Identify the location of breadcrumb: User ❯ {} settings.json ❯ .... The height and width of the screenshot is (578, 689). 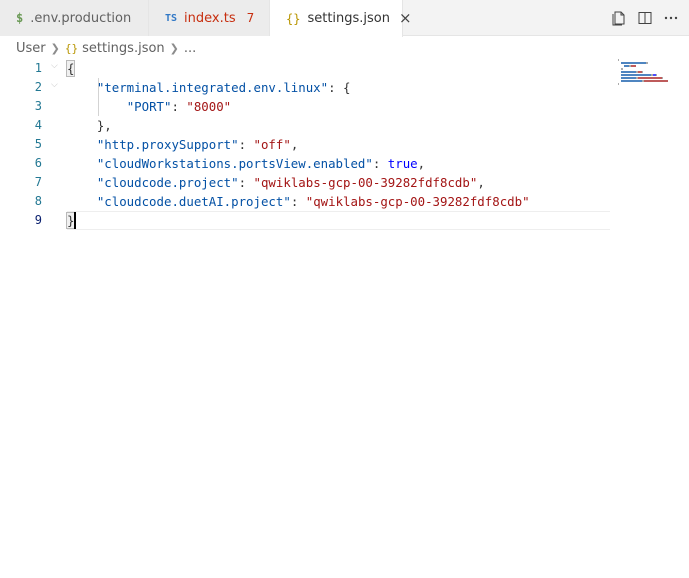
(344, 48).